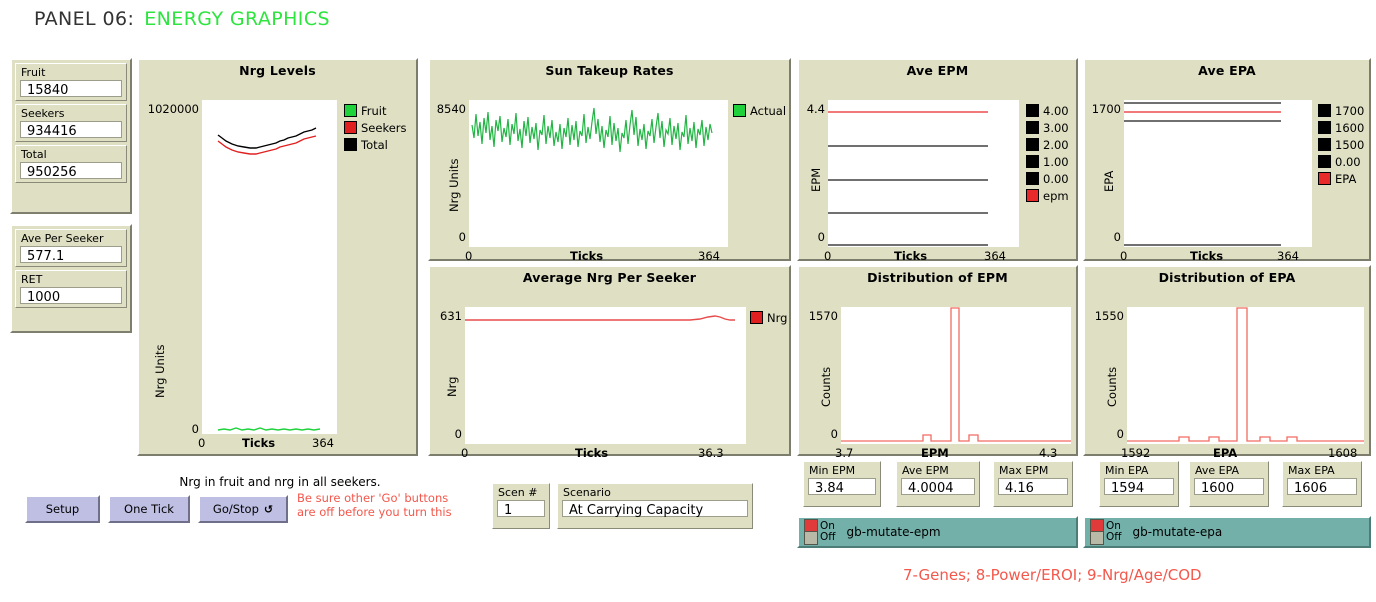 This screenshot has height=602, width=1376. What do you see at coordinates (235, 509) in the screenshot?
I see `go-stop-button-label: Go/Stop` at bounding box center [235, 509].